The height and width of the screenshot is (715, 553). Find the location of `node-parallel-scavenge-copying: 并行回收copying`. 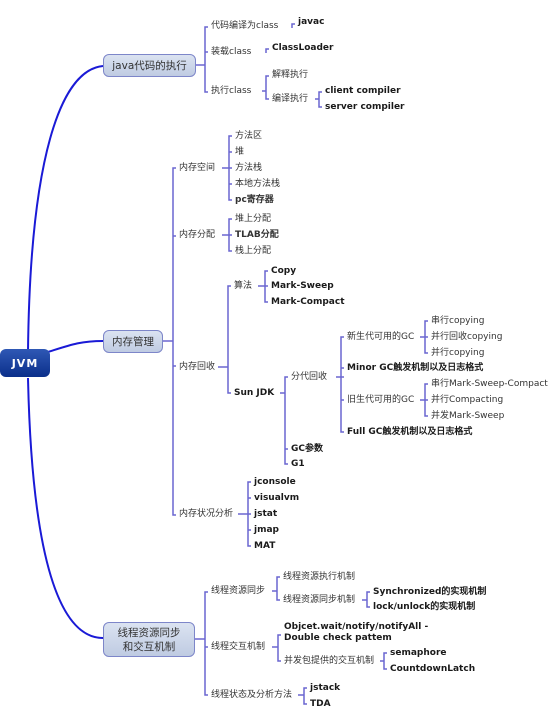

node-parallel-scavenge-copying: 并行回收copying is located at coordinates (466, 337).